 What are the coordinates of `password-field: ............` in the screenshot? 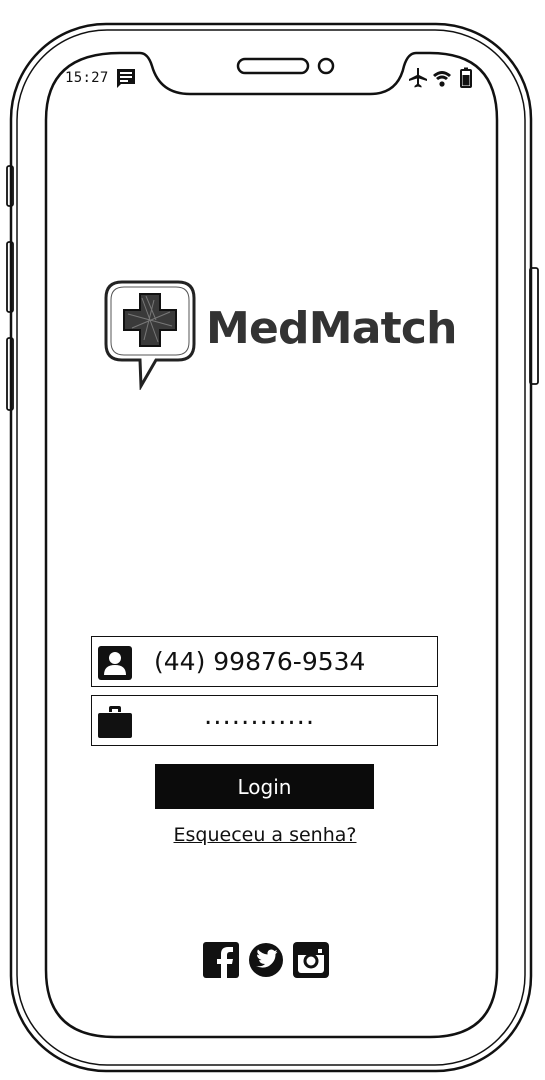 It's located at (264, 720).